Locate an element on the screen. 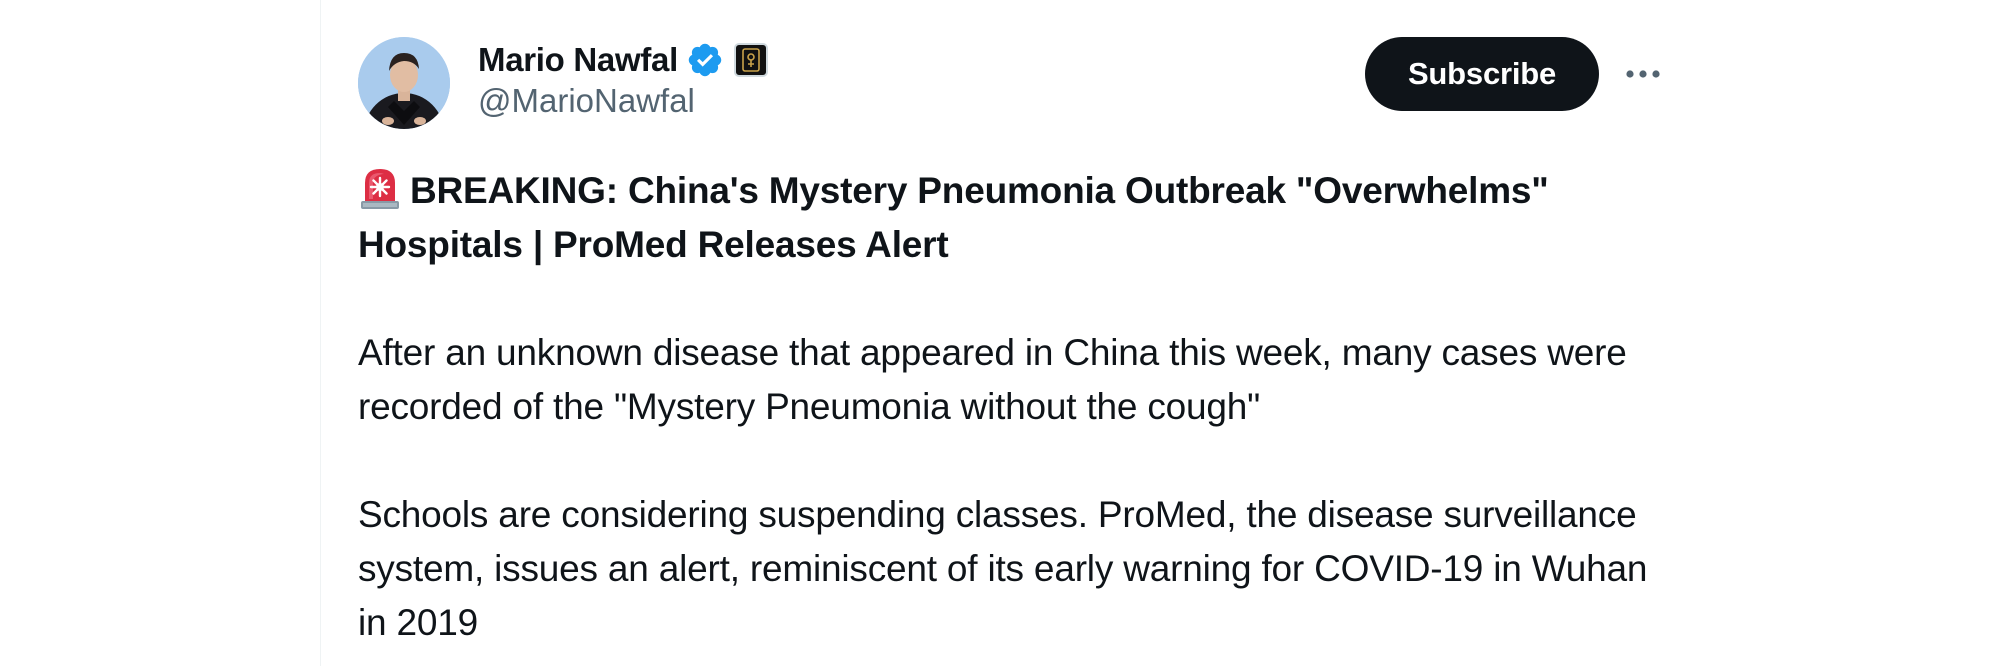 The image size is (2008, 666). more-horizontal-icon is located at coordinates (1643, 74).